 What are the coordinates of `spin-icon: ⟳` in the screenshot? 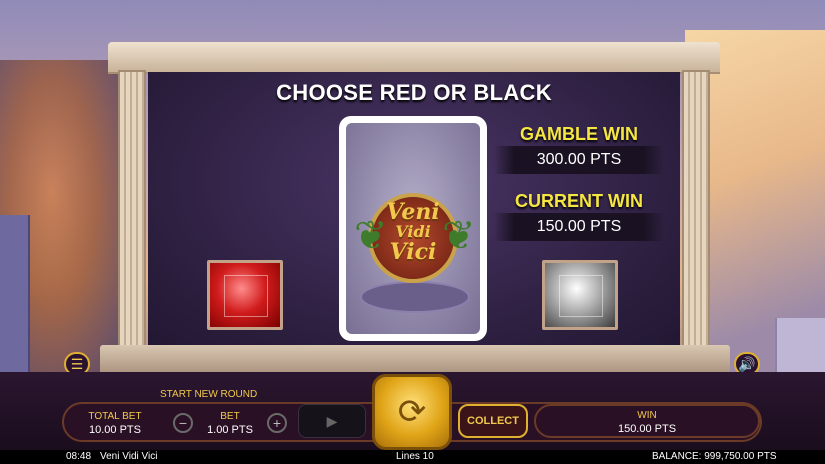 It's located at (412, 412).